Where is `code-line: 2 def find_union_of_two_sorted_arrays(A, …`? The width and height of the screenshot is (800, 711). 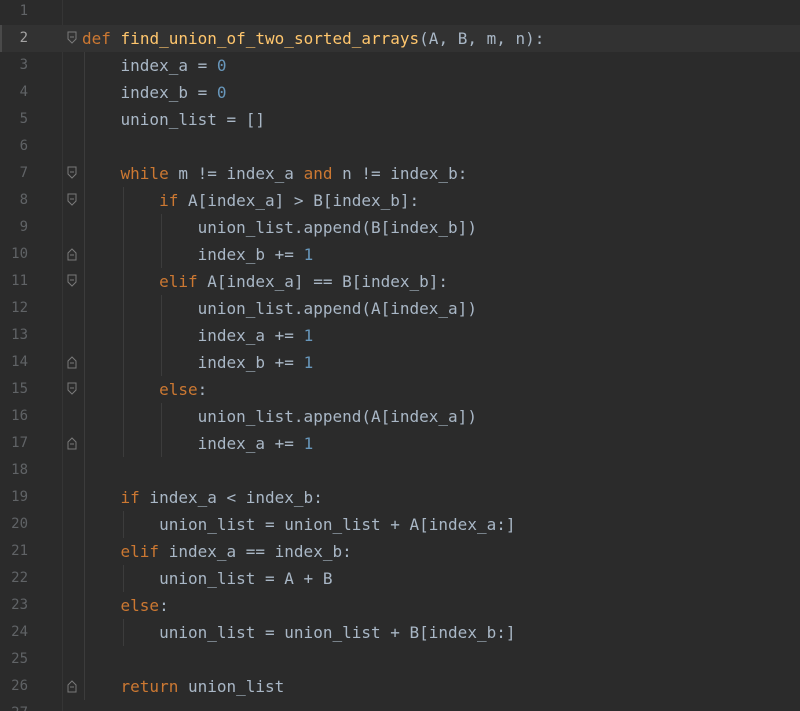
code-line: 2 def find_union_of_two_sorted_arrays(A, … is located at coordinates (400, 38).